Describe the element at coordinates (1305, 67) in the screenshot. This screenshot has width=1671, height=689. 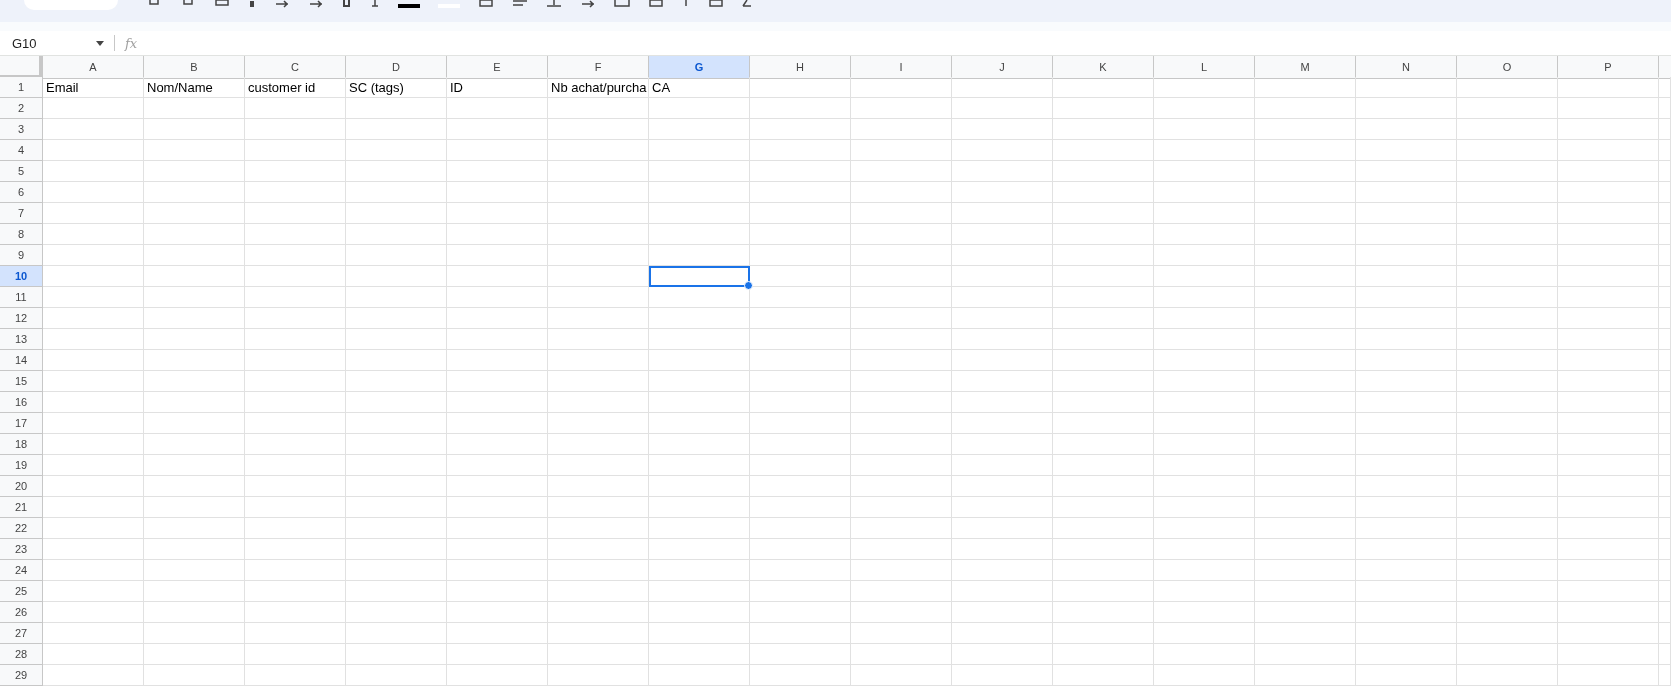
I see `column-header: M` at that location.